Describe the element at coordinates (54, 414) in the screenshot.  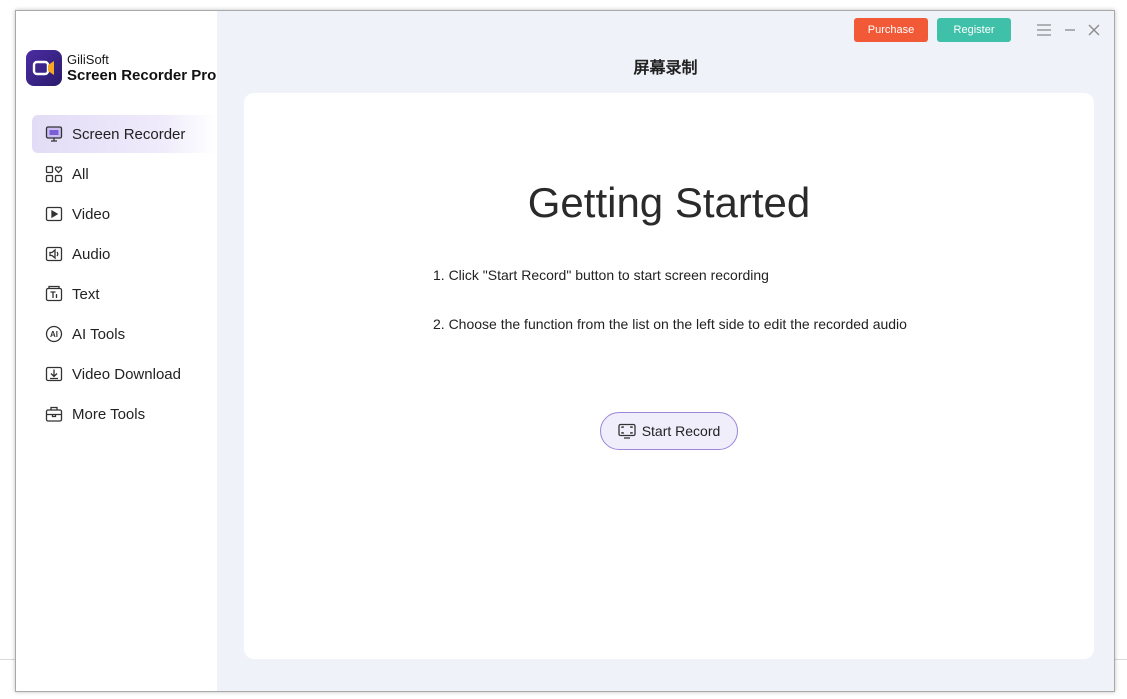
I see `toolbox-icon` at that location.